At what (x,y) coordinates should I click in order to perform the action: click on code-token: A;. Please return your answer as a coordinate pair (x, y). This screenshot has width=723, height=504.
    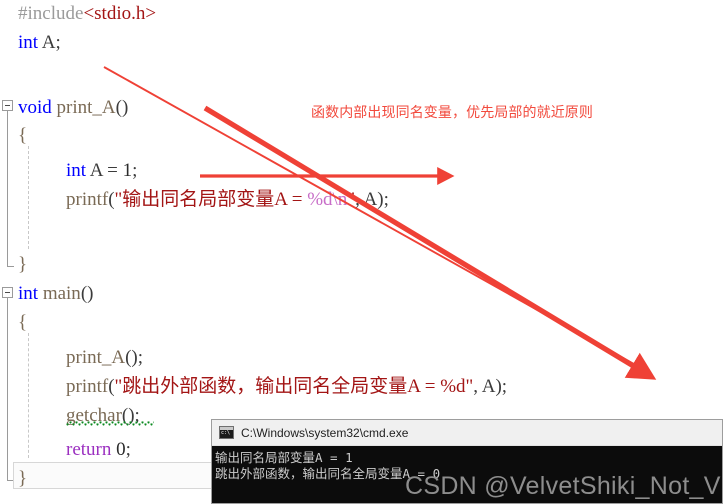
    Looking at the image, I should click on (49, 42).